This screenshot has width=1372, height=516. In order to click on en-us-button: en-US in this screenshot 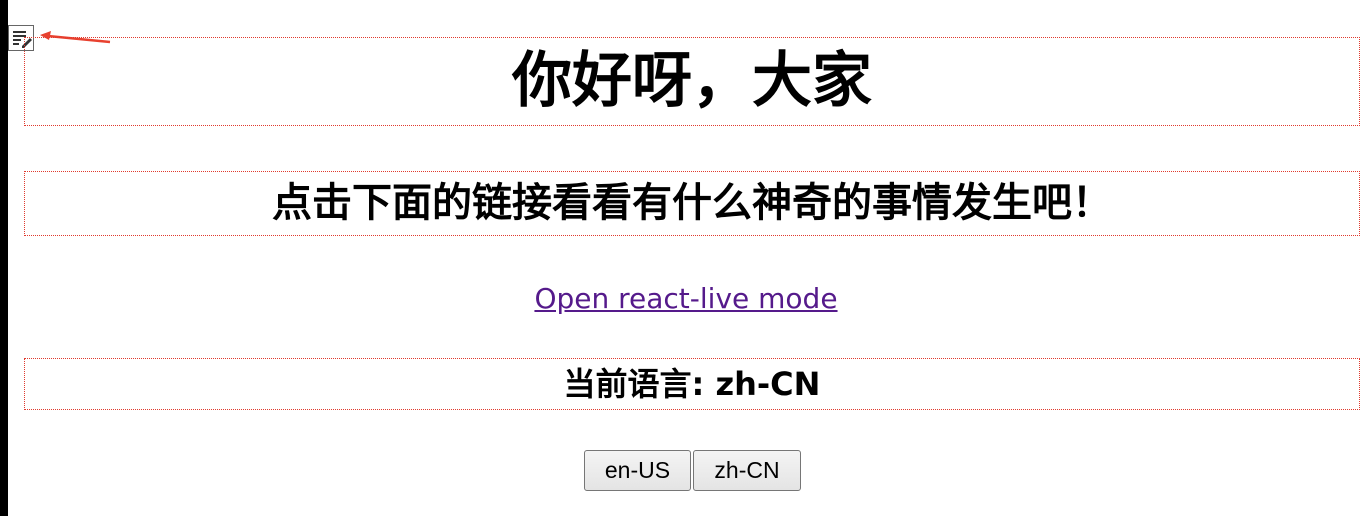, I will do `click(637, 470)`.